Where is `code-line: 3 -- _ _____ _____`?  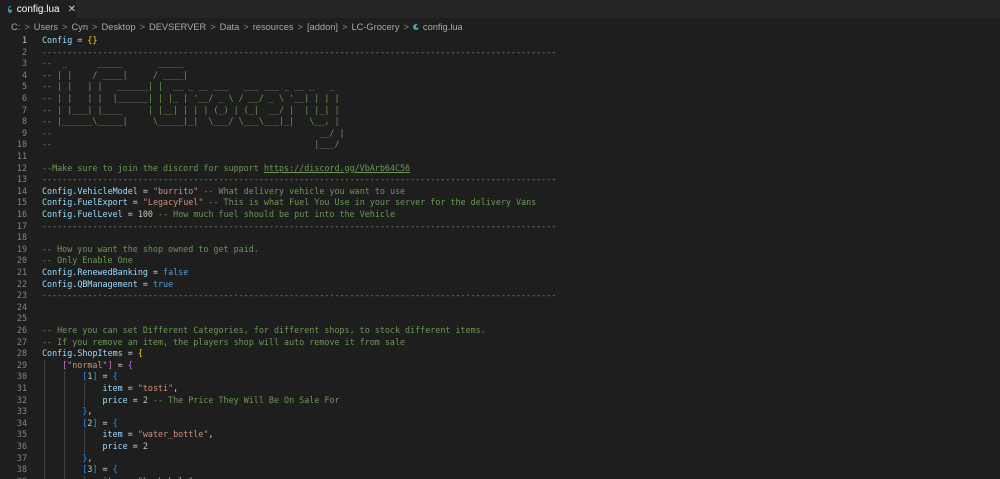
code-line: 3 -- _ _____ _____ is located at coordinates (500, 64).